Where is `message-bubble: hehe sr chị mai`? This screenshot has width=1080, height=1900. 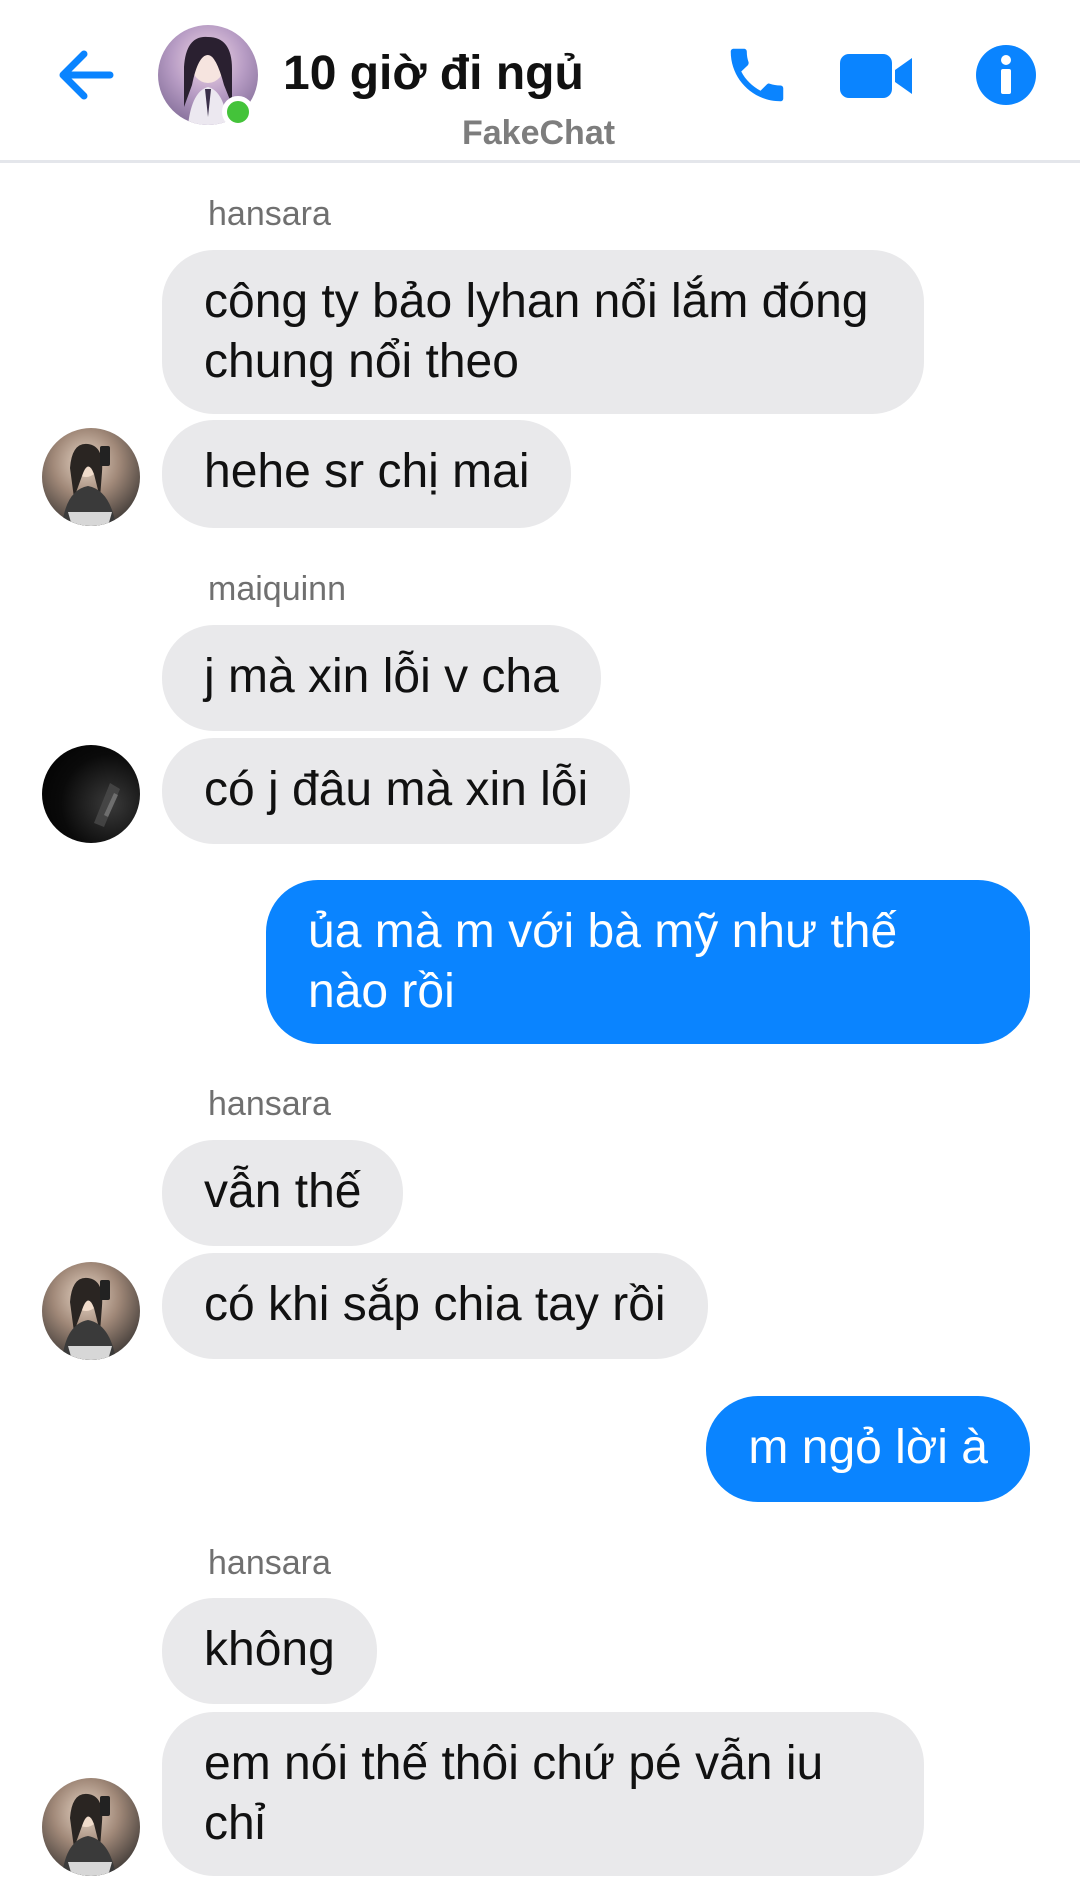 message-bubble: hehe sr chị mai is located at coordinates (367, 474).